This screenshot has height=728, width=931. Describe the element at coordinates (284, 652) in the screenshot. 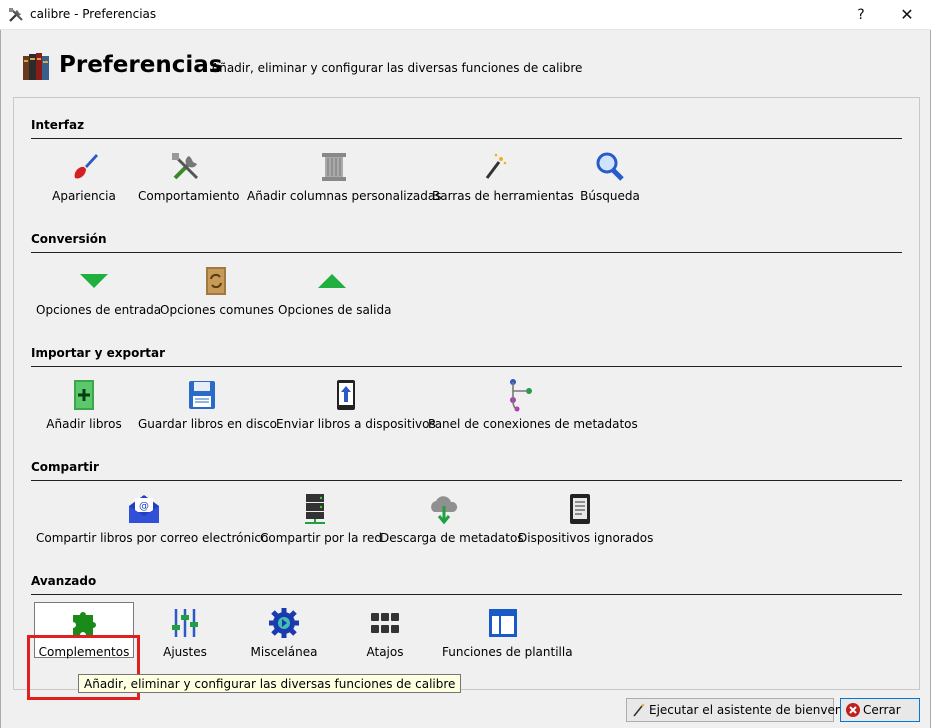

I see `pref-label: Miscelánea` at that location.